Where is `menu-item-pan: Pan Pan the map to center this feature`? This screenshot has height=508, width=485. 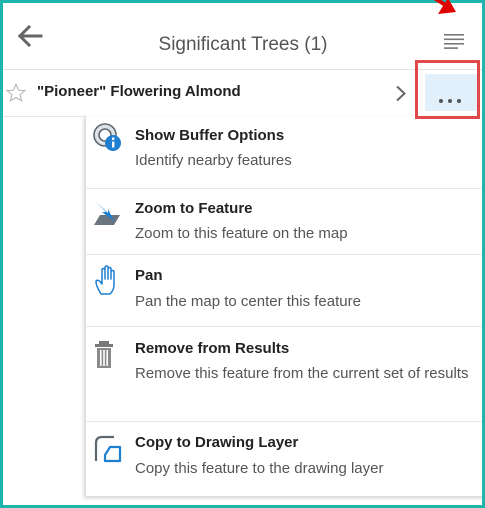 menu-item-pan: Pan Pan the map to center this feature is located at coordinates (284, 290).